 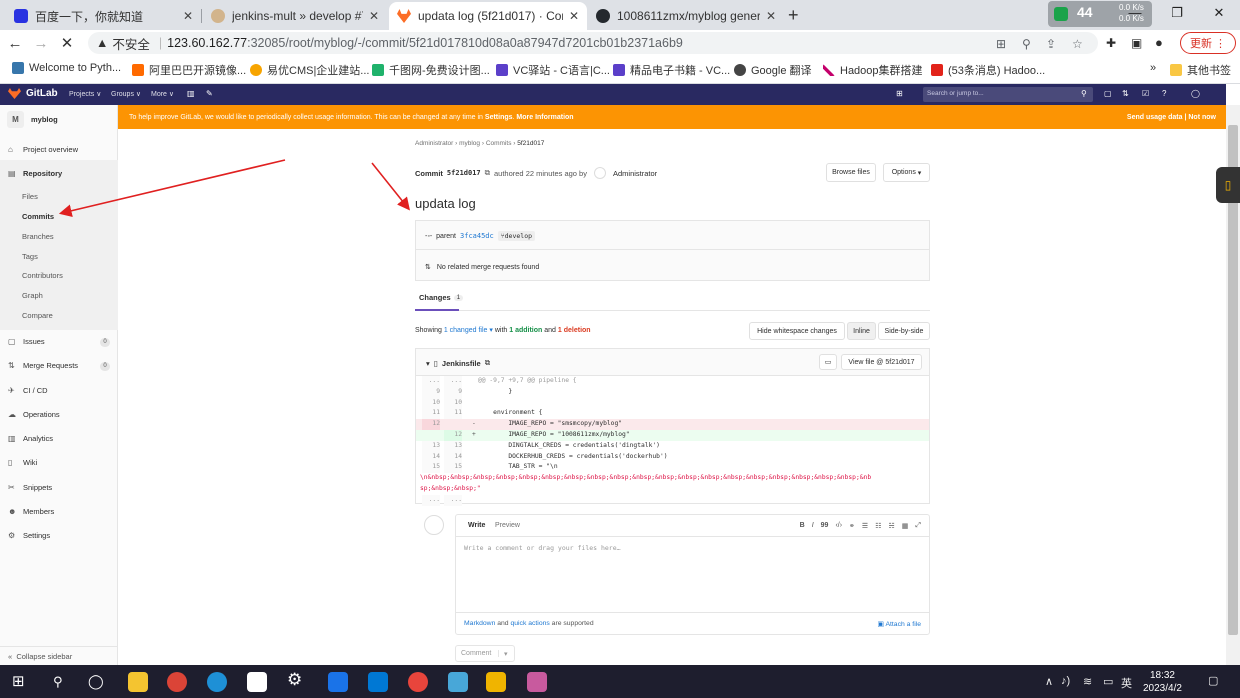 I want to click on new-tab-button: +, so click(x=793, y=15).